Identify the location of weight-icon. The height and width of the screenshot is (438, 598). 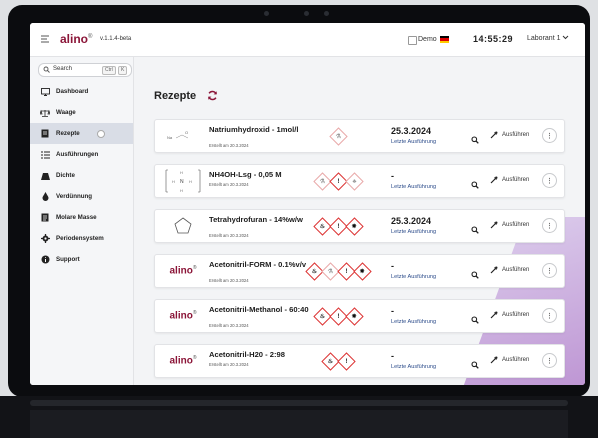
(45, 176).